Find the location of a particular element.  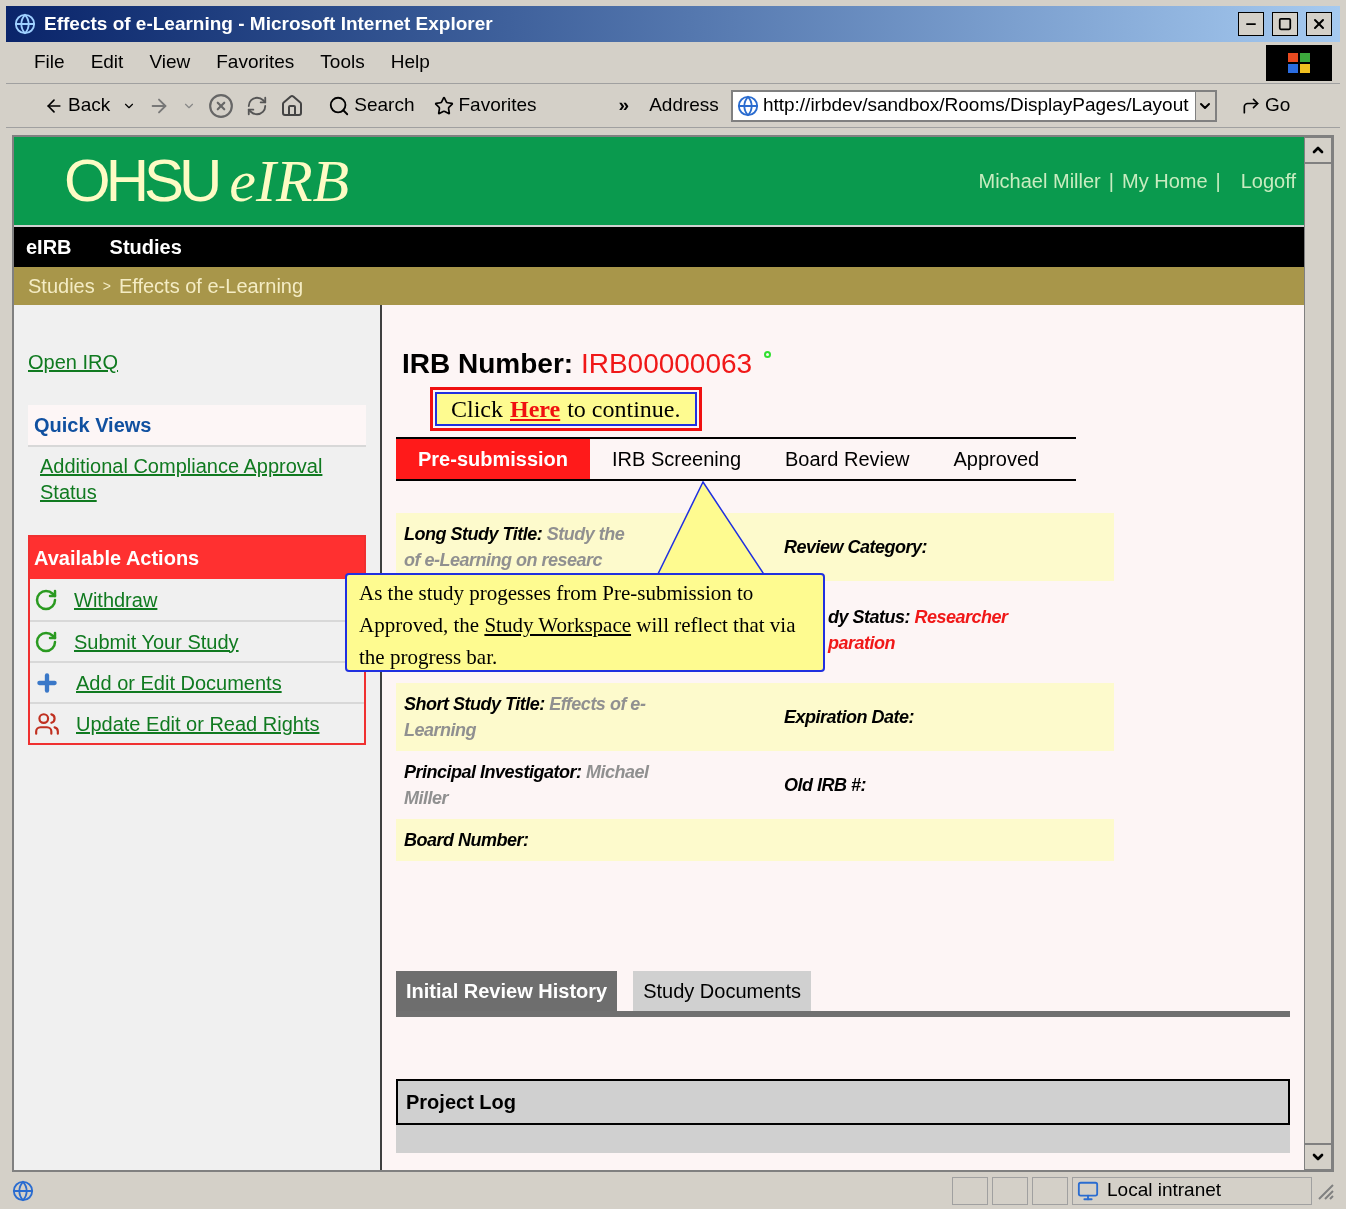

nav-link: eIRB is located at coordinates (49, 247).